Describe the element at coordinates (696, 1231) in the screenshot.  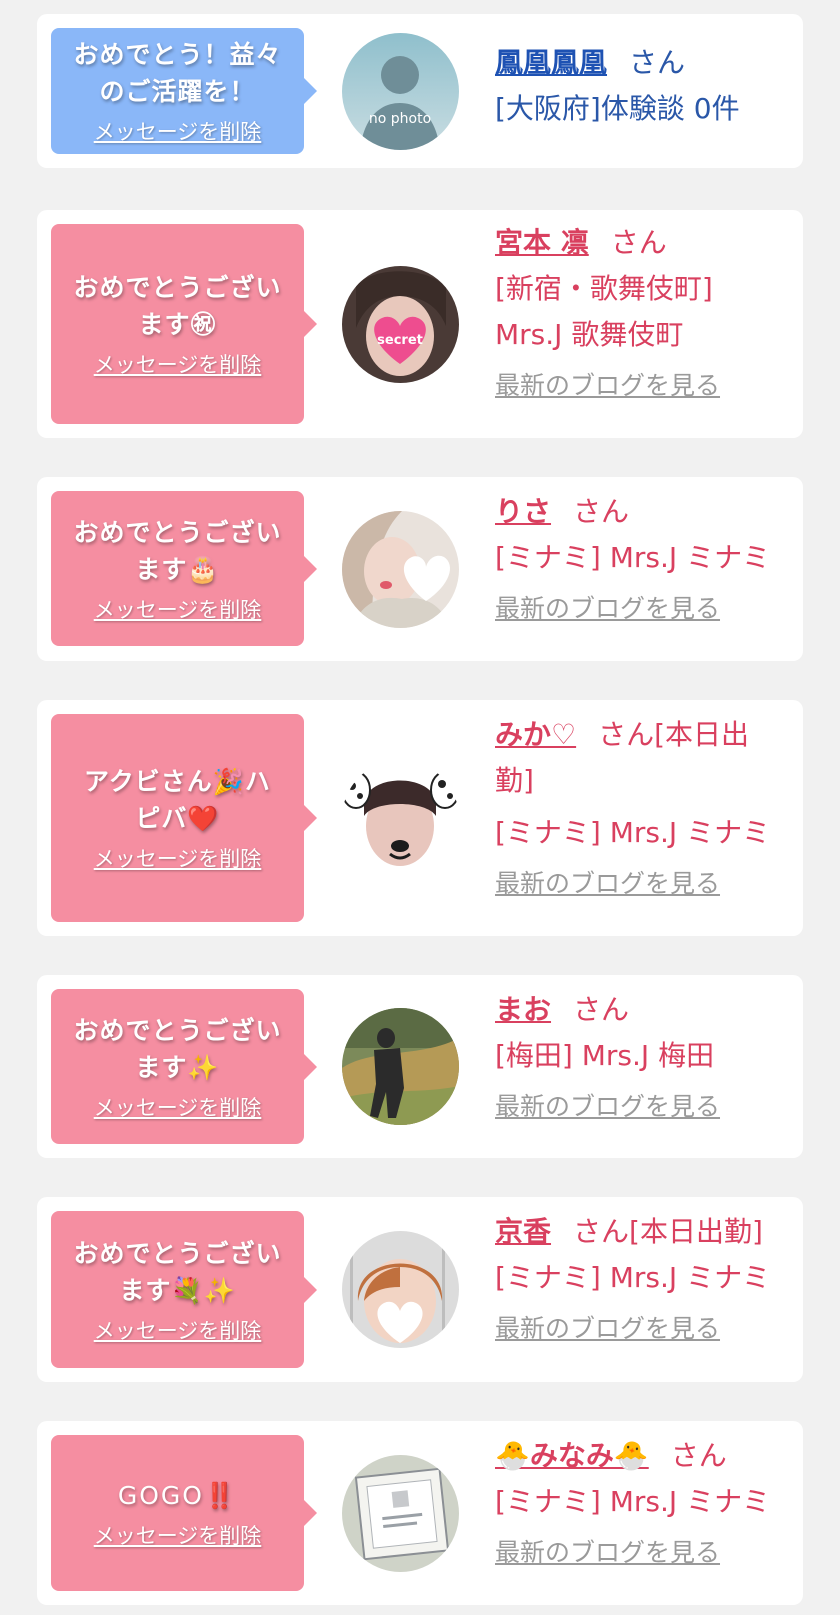
I see `attendance-badge: [本日出勤]` at that location.